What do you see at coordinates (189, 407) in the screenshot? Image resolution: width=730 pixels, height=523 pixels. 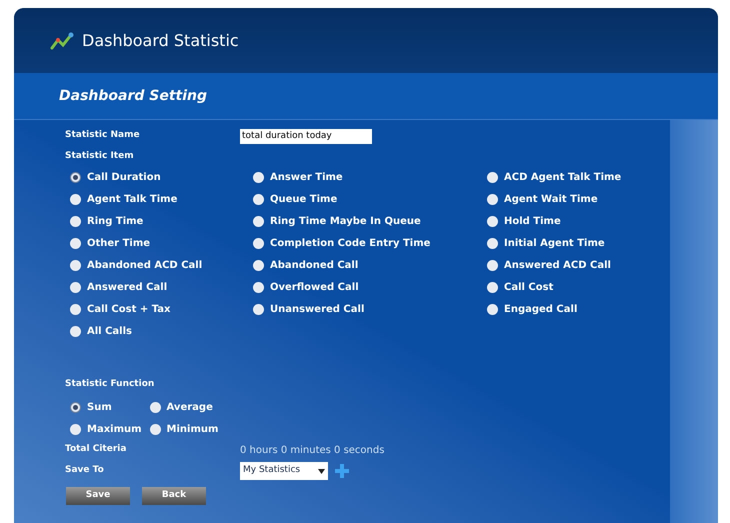 I see `option-label: Average` at bounding box center [189, 407].